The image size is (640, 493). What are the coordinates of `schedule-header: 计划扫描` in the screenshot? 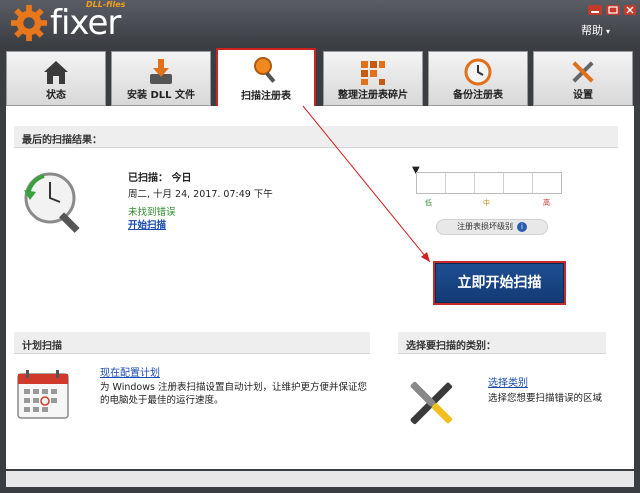 It's located at (192, 343).